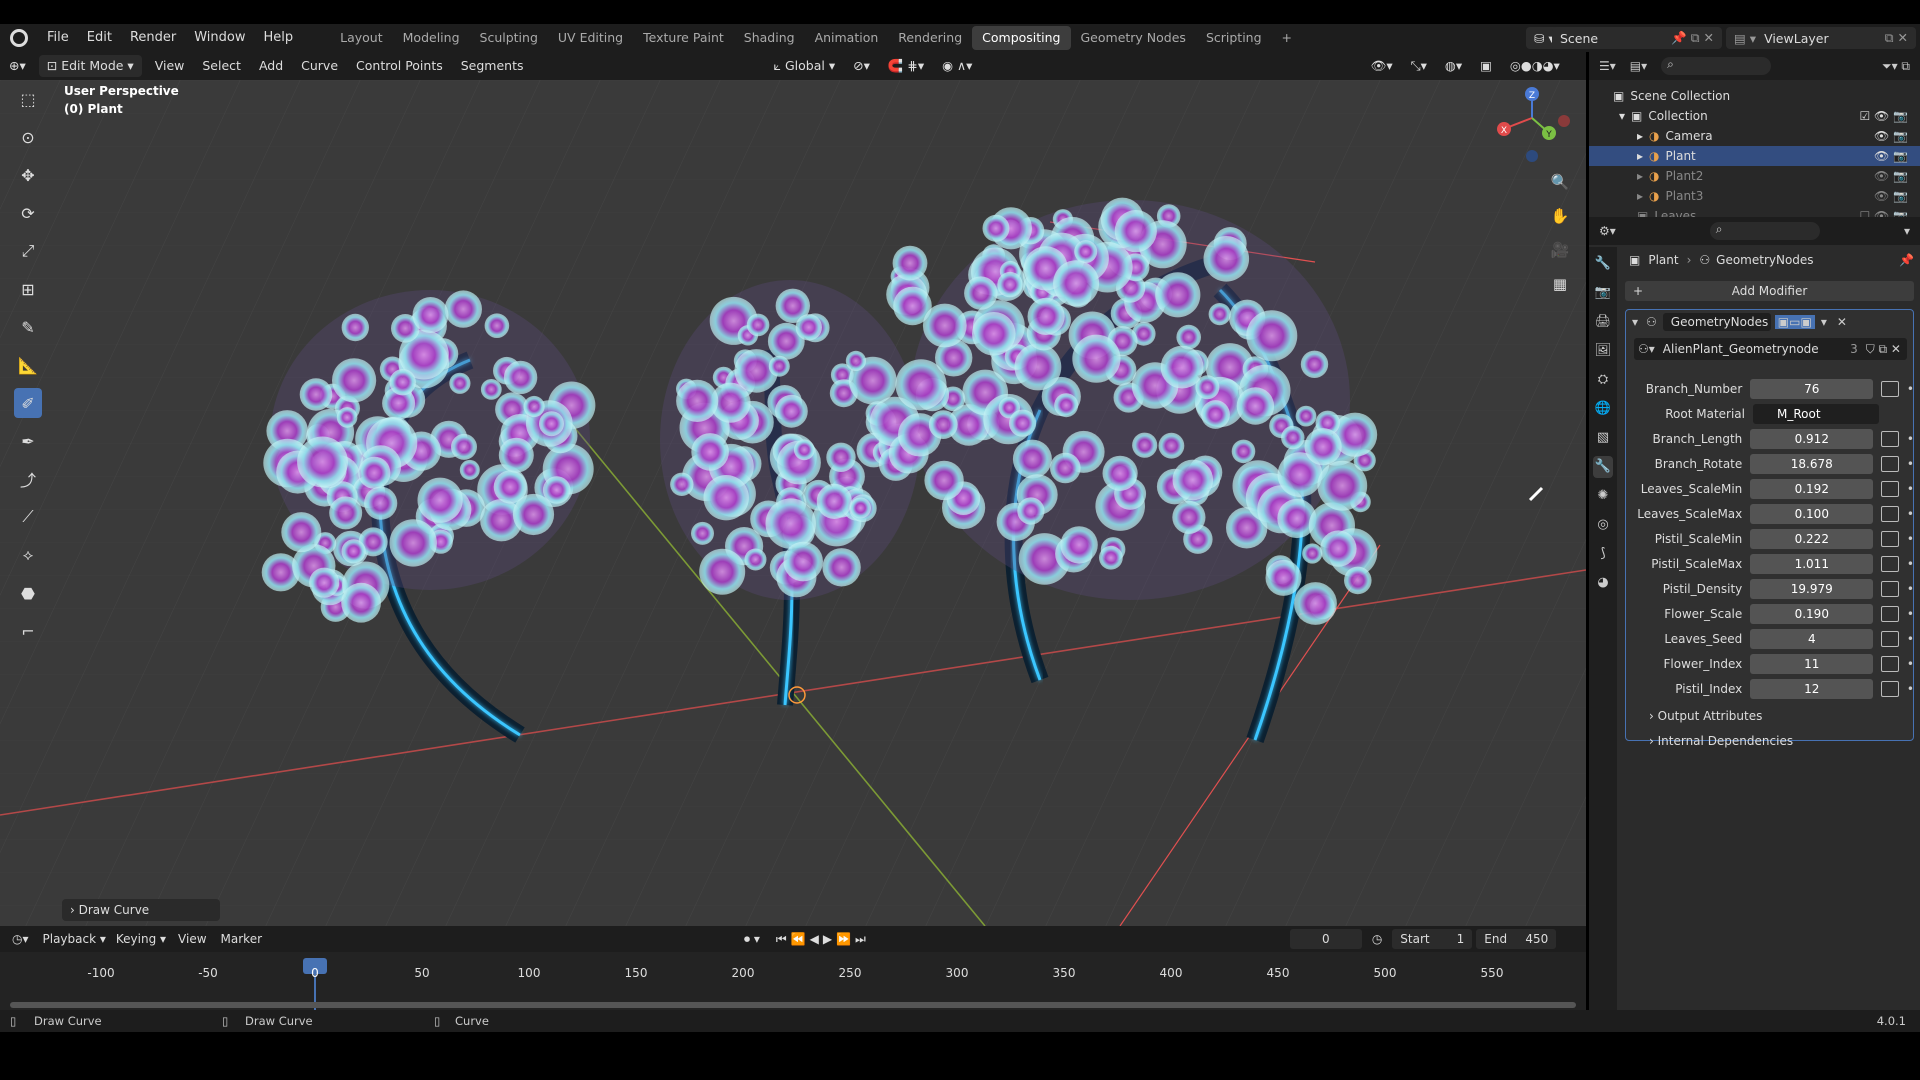 Image resolution: width=1920 pixels, height=1080 pixels. What do you see at coordinates (28, 555) in the screenshot?
I see `radius-icon: ⟡` at bounding box center [28, 555].